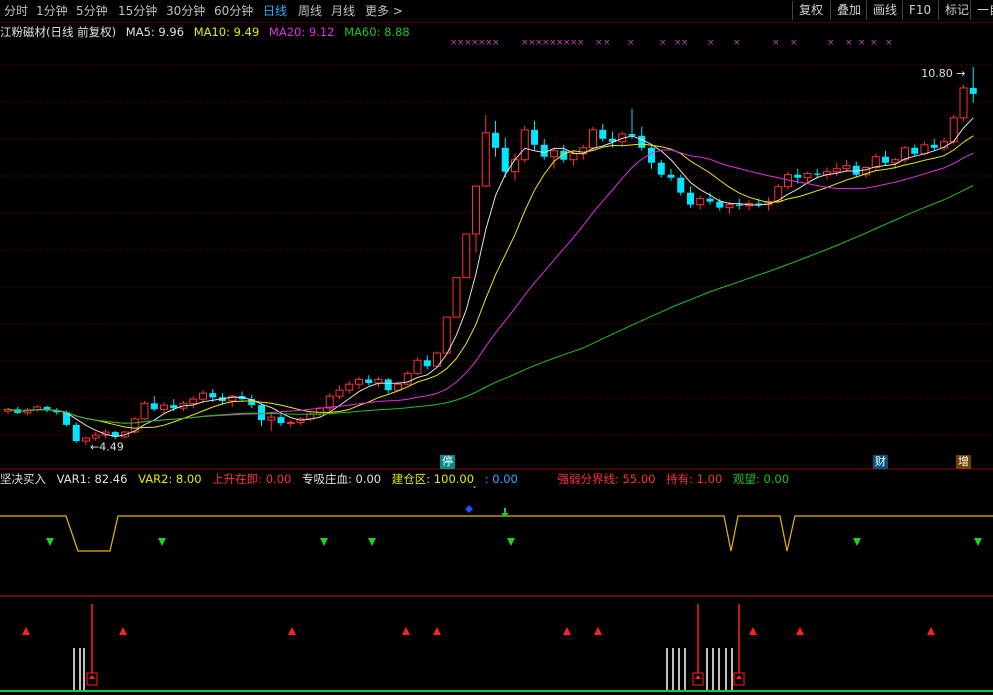 The image size is (993, 695). What do you see at coordinates (919, 10) in the screenshot?
I see `f10-button: F10` at bounding box center [919, 10].